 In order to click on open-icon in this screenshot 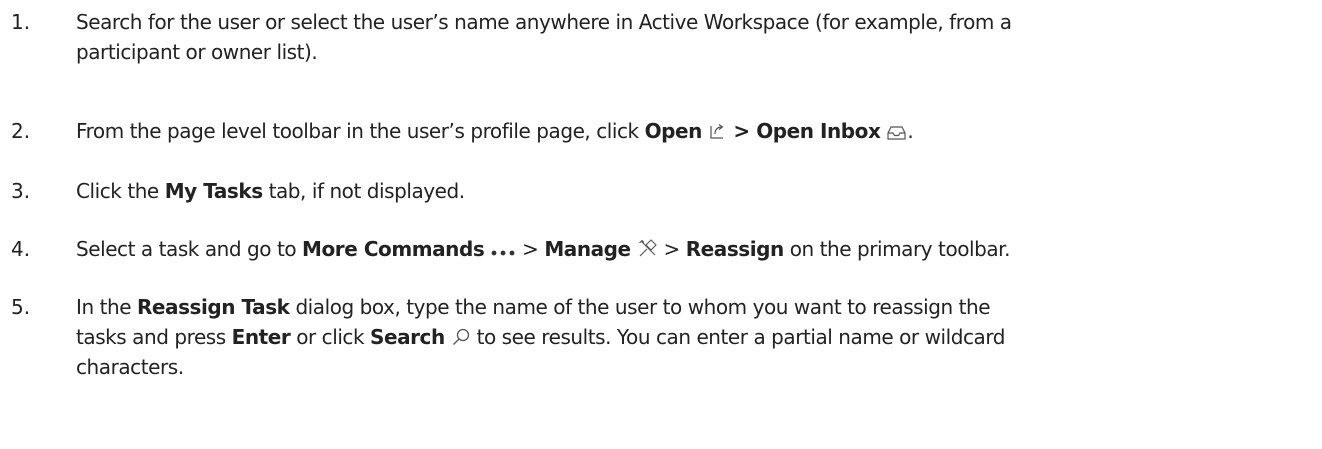, I will do `click(717, 131)`.